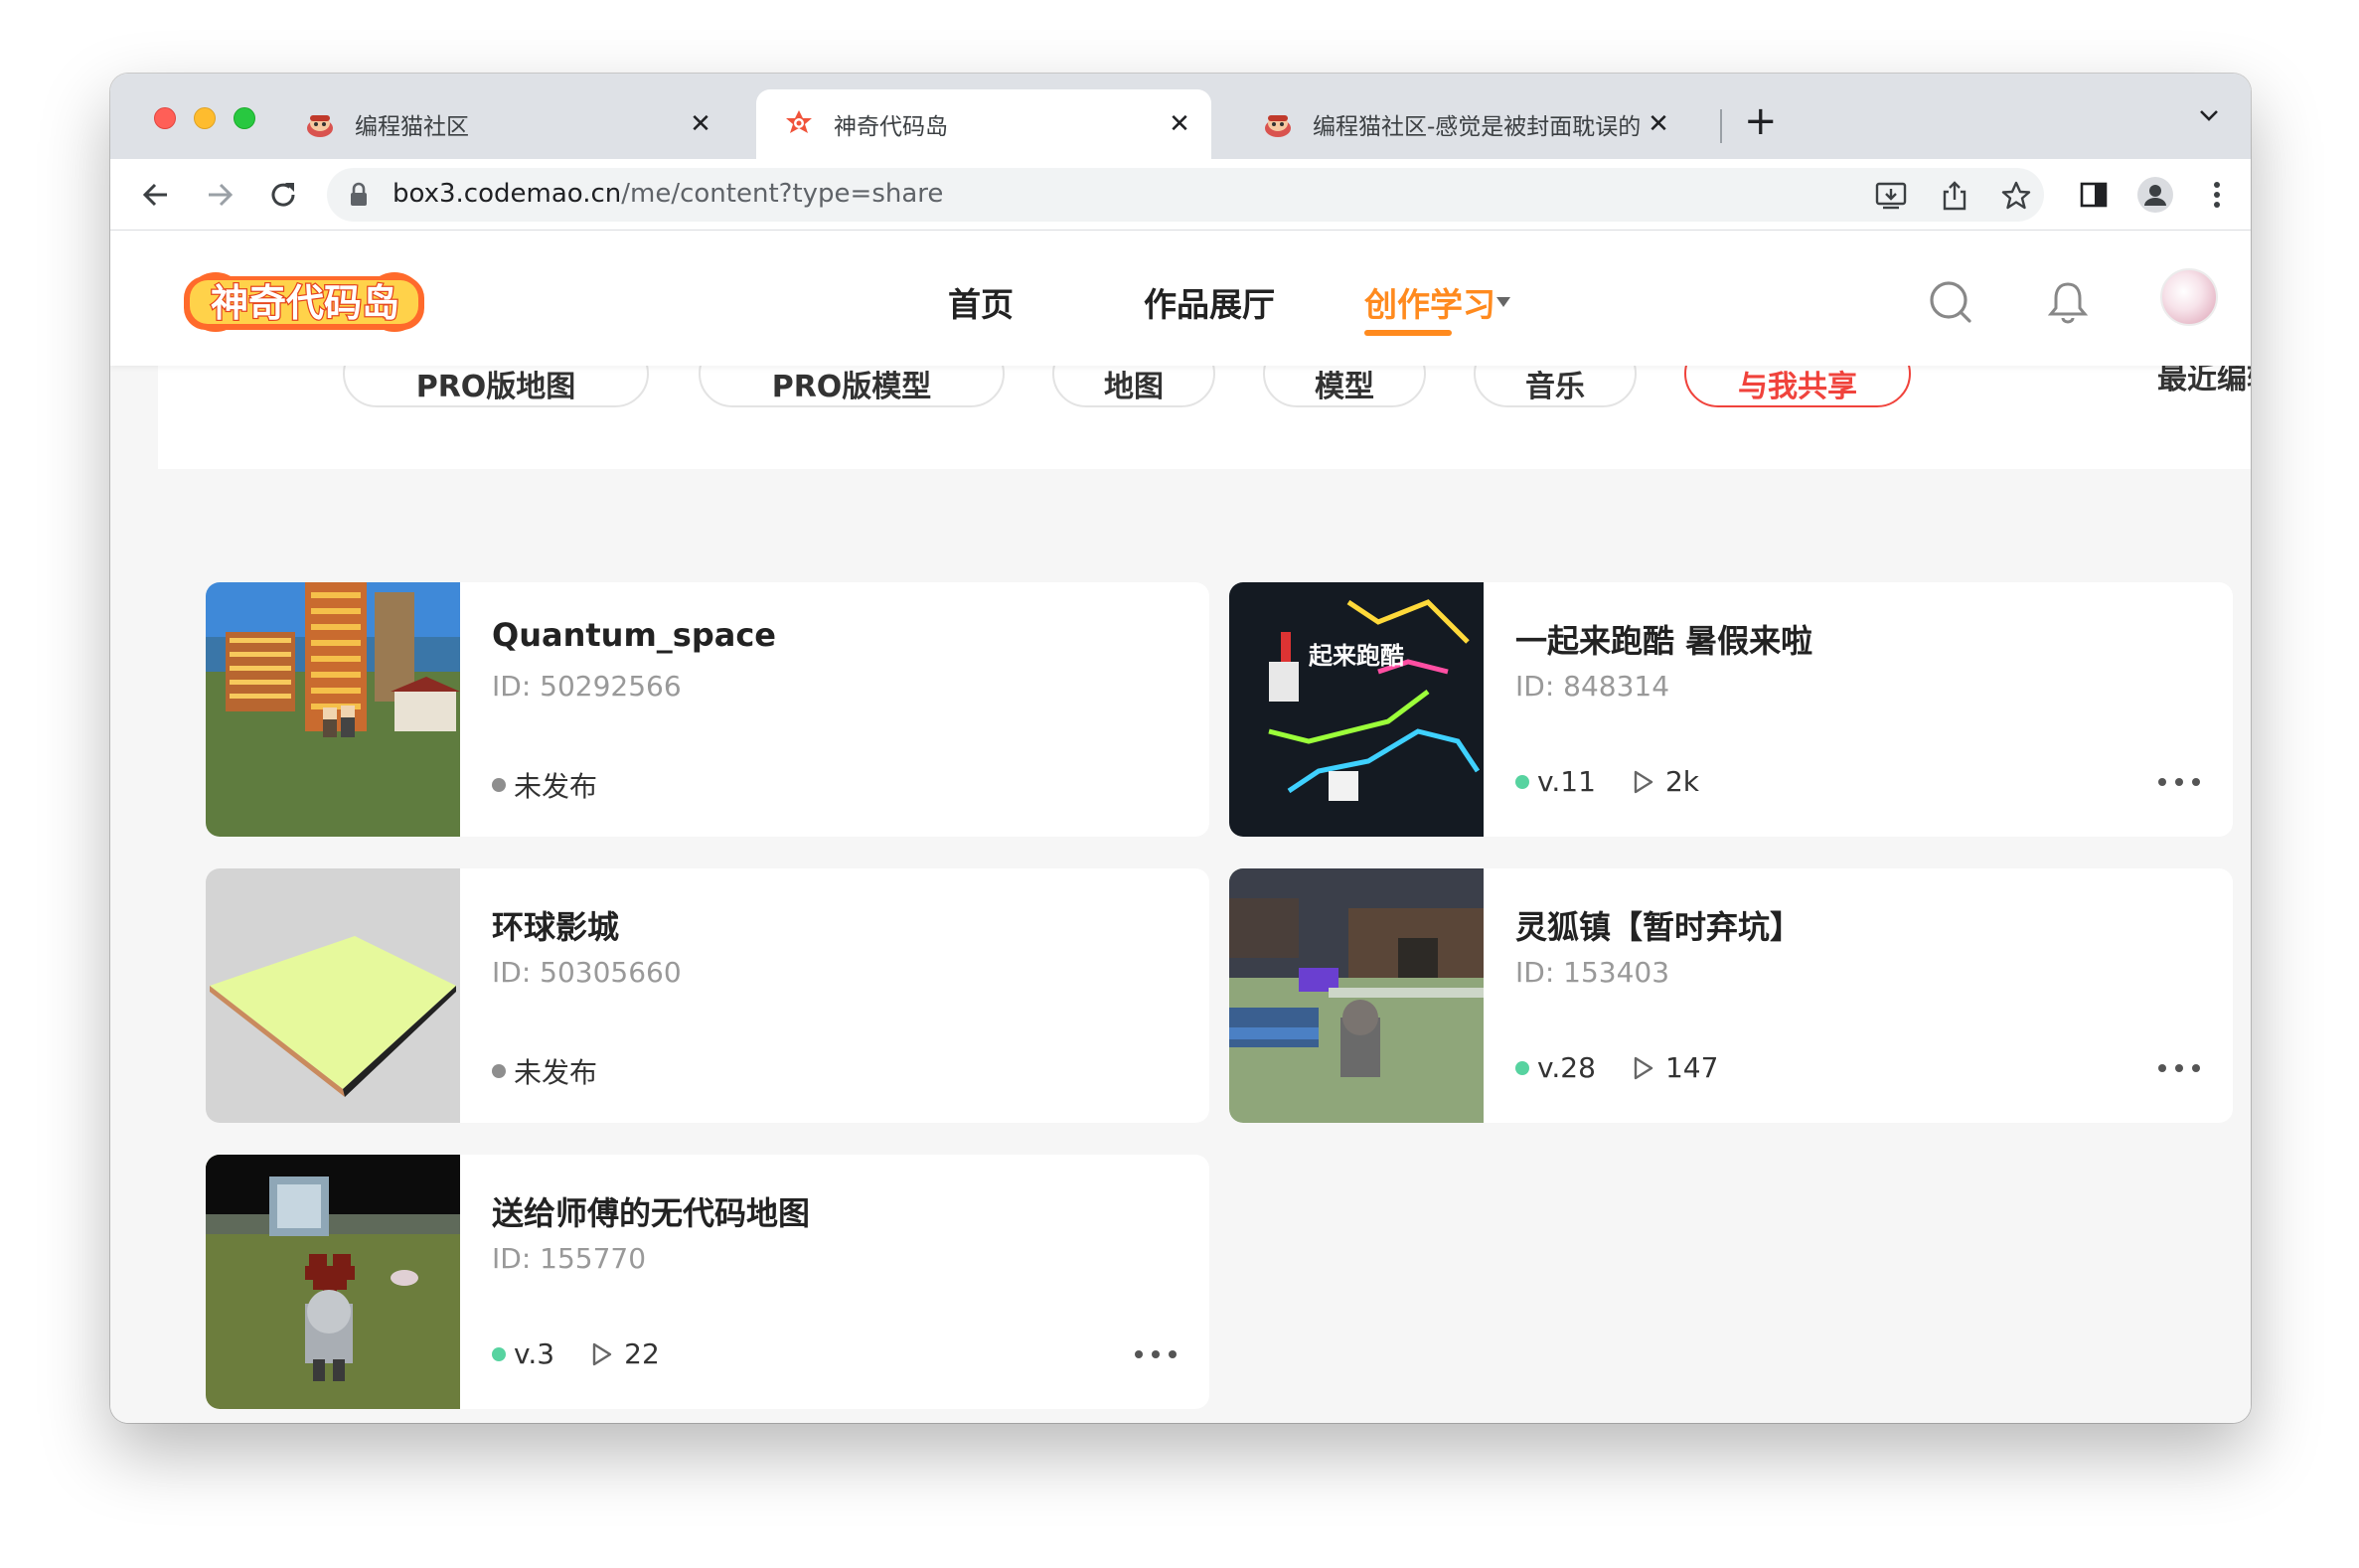  I want to click on search-icon, so click(1951, 302).